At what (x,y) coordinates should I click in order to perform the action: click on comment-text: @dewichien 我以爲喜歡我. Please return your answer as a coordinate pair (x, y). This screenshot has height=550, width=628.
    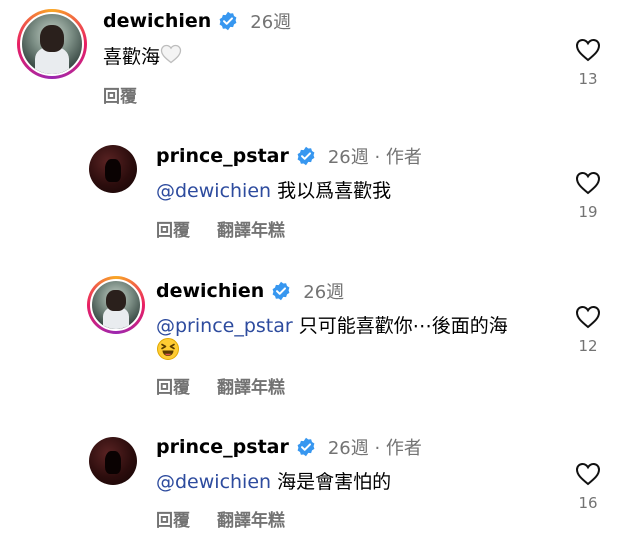
    Looking at the image, I should click on (274, 191).